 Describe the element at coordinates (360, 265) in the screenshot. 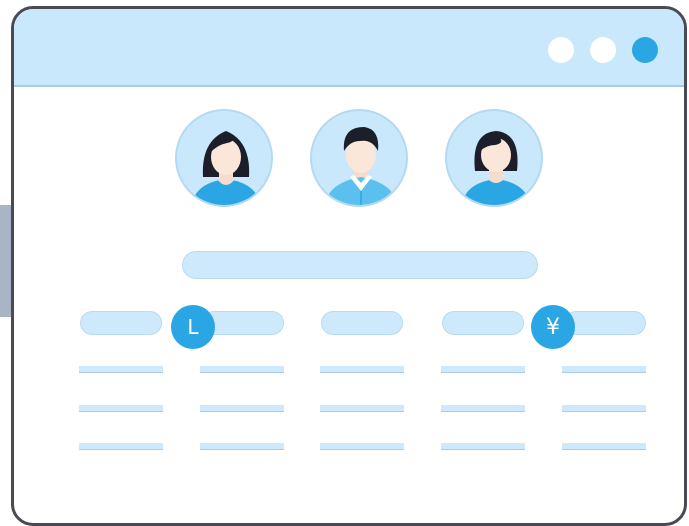

I see `title-placeholder-bar` at that location.